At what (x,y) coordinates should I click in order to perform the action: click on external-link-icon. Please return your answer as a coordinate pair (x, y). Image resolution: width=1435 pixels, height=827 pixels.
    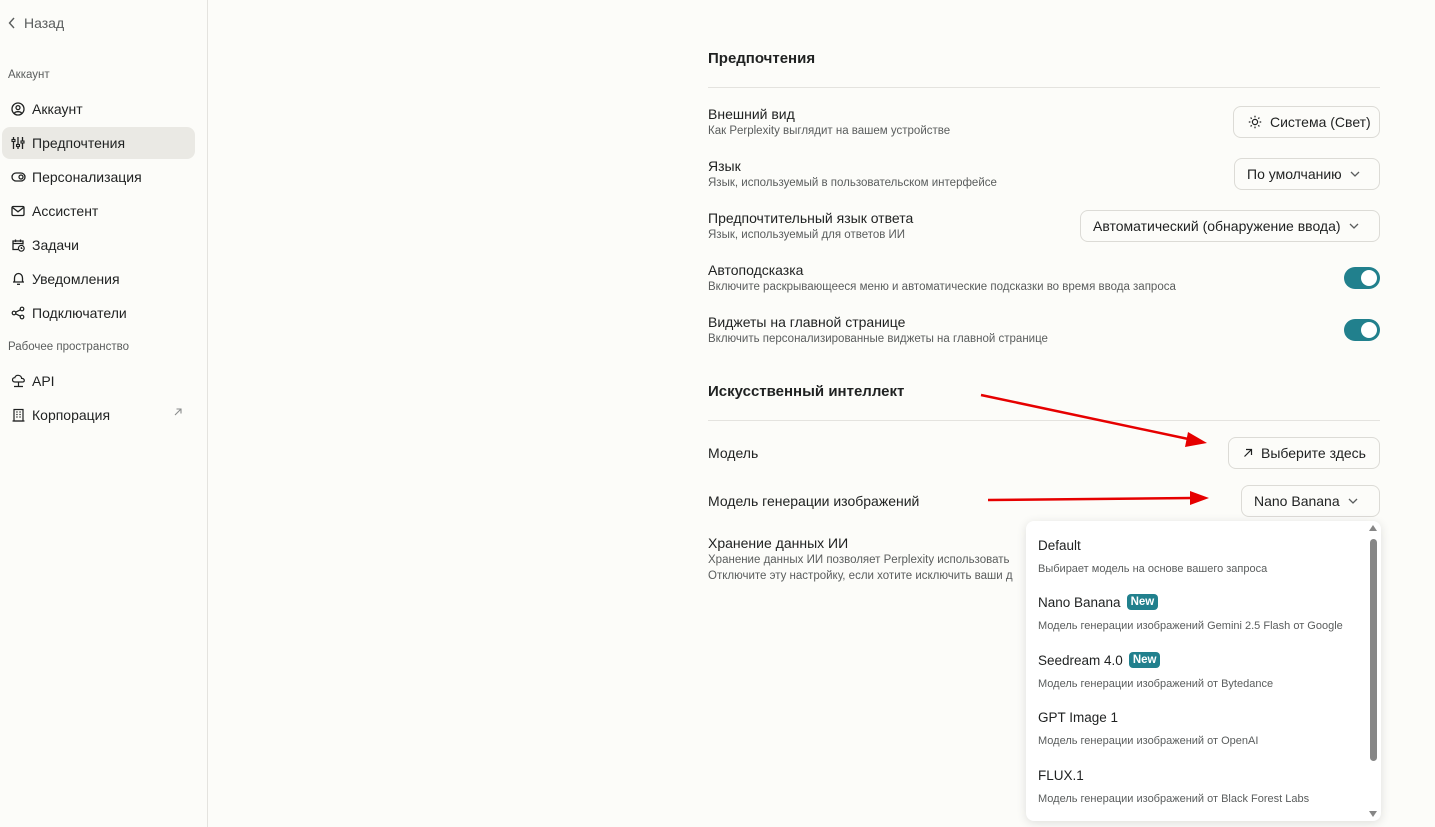
    Looking at the image, I should click on (178, 412).